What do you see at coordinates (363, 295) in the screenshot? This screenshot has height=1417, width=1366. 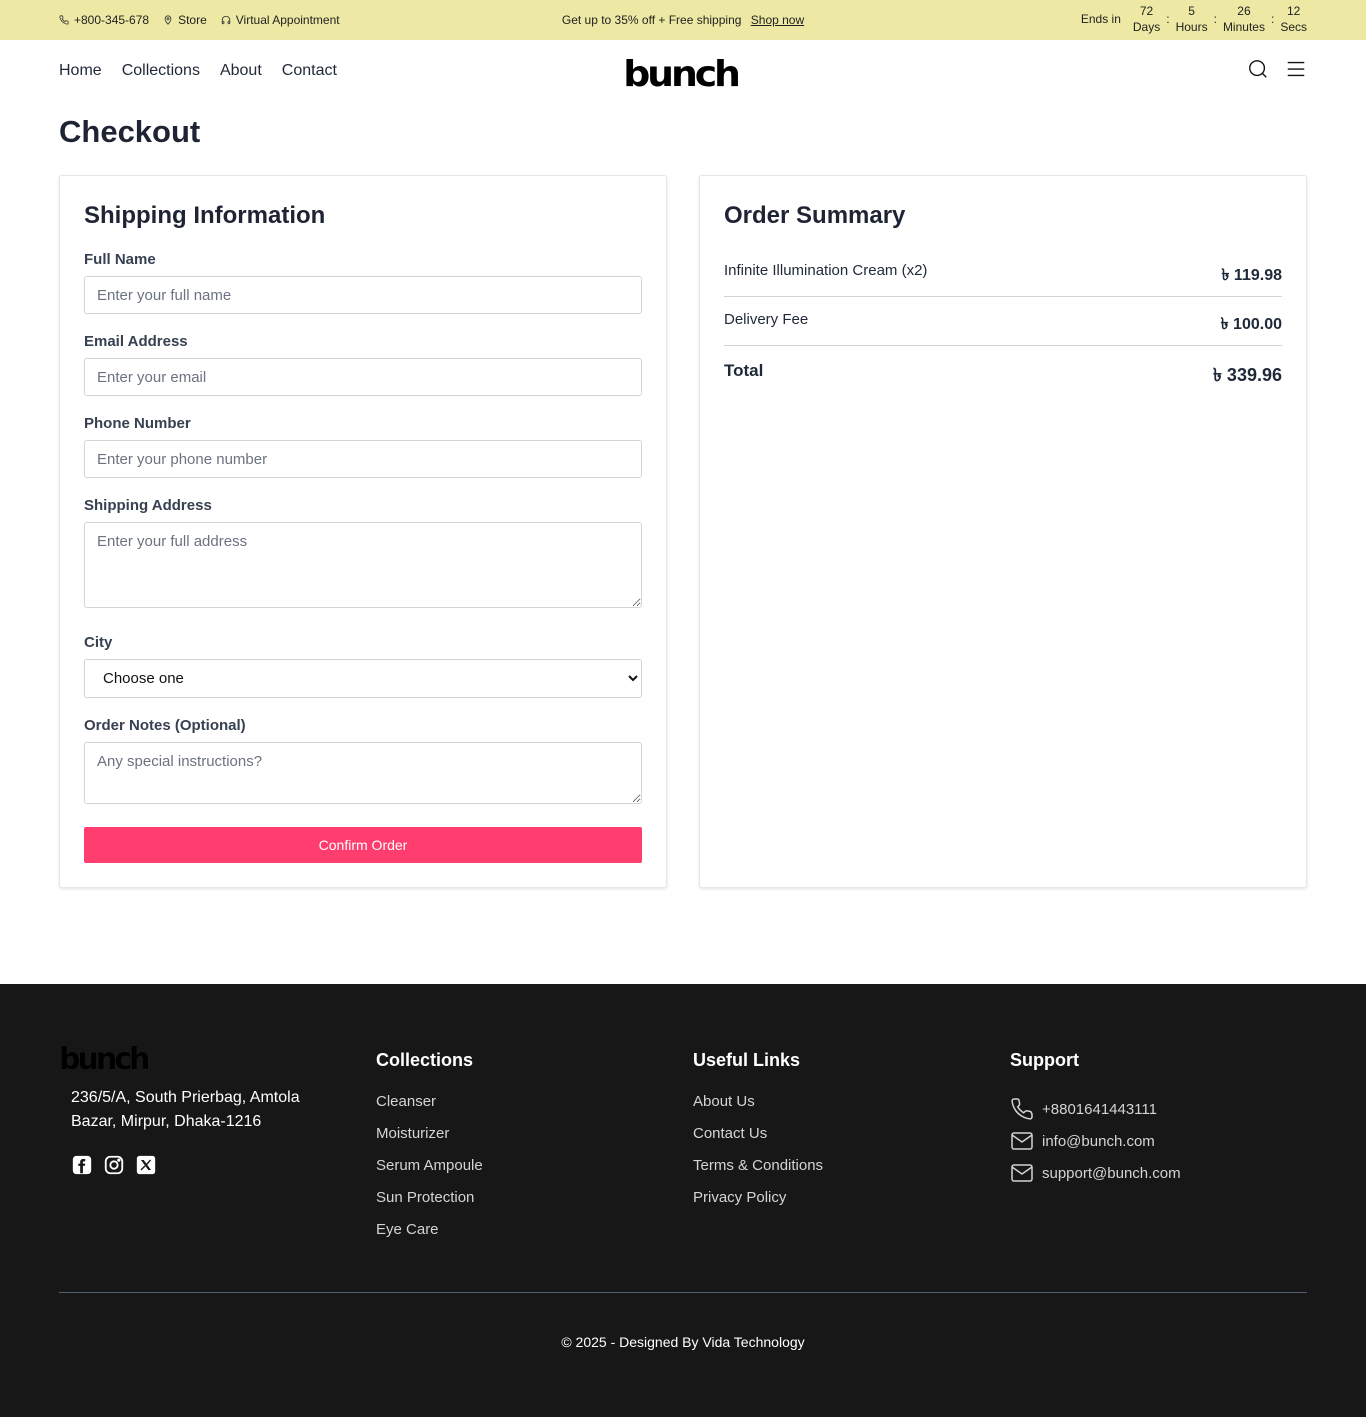 I see `full-name-input` at bounding box center [363, 295].